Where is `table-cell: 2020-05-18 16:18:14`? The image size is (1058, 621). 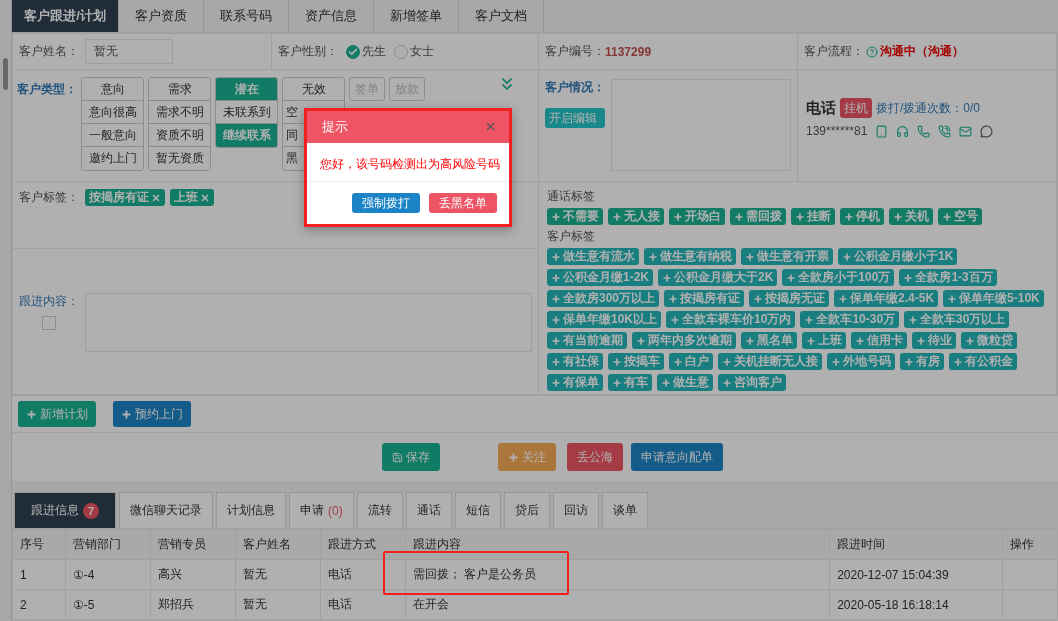 table-cell: 2020-05-18 16:18:14 is located at coordinates (916, 604).